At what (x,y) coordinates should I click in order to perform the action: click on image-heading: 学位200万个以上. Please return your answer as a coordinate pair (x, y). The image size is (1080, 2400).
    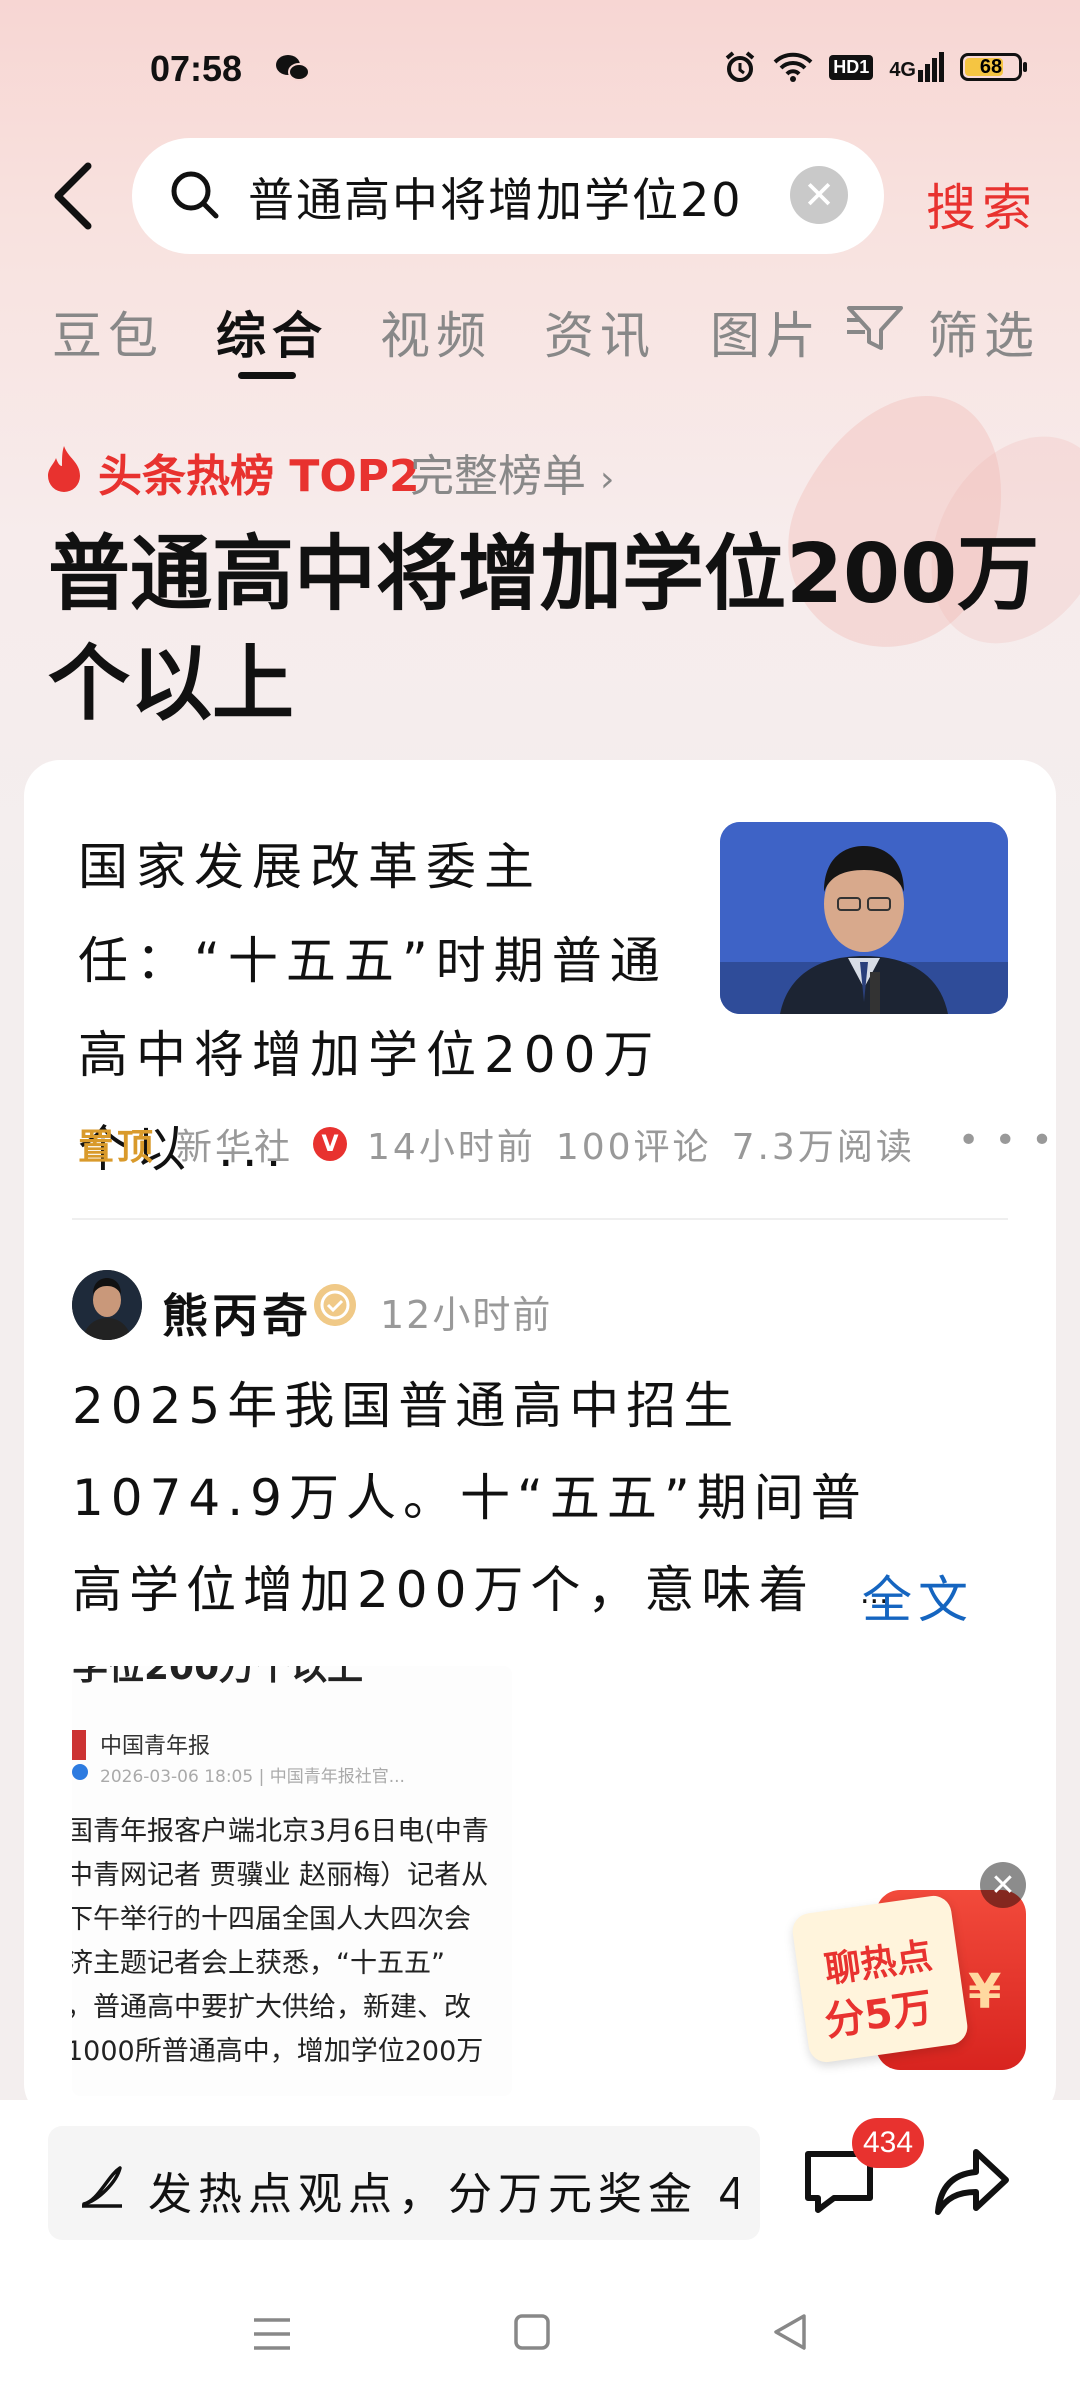
    Looking at the image, I should click on (218, 1677).